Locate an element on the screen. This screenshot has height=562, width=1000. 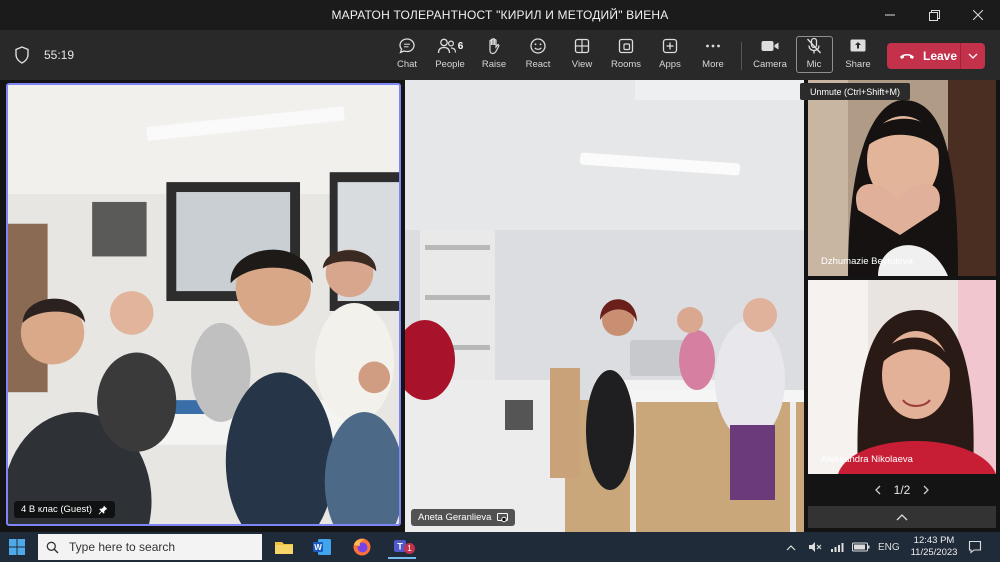
people-icon is located at coordinates (446, 46).